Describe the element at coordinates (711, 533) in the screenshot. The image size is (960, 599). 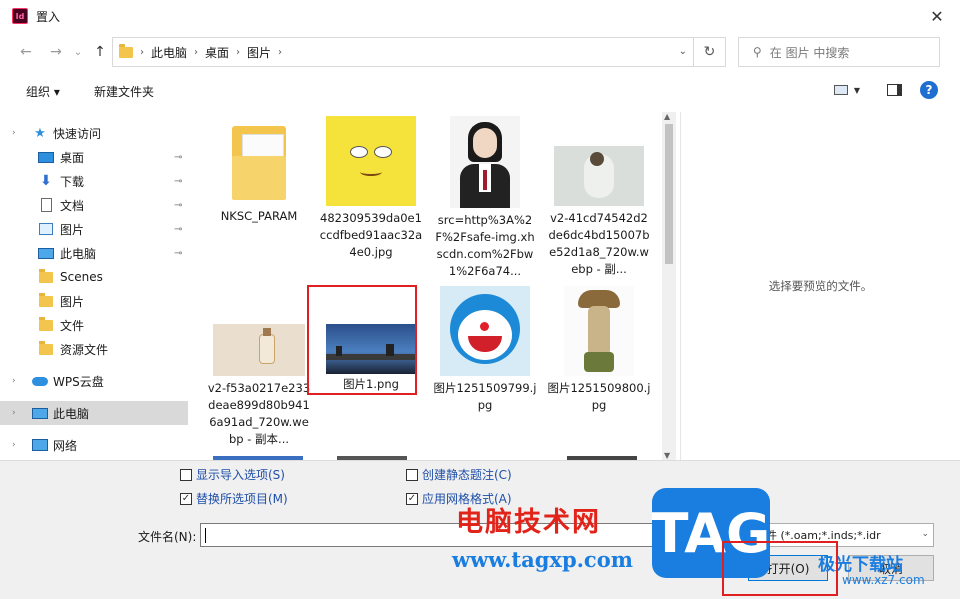
I see `watermark-tag-logo: TAG` at that location.